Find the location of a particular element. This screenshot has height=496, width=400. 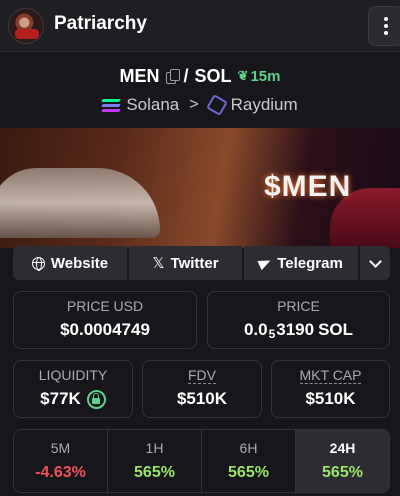

twitter-button: 𝕏 Twitter is located at coordinates (185, 263).